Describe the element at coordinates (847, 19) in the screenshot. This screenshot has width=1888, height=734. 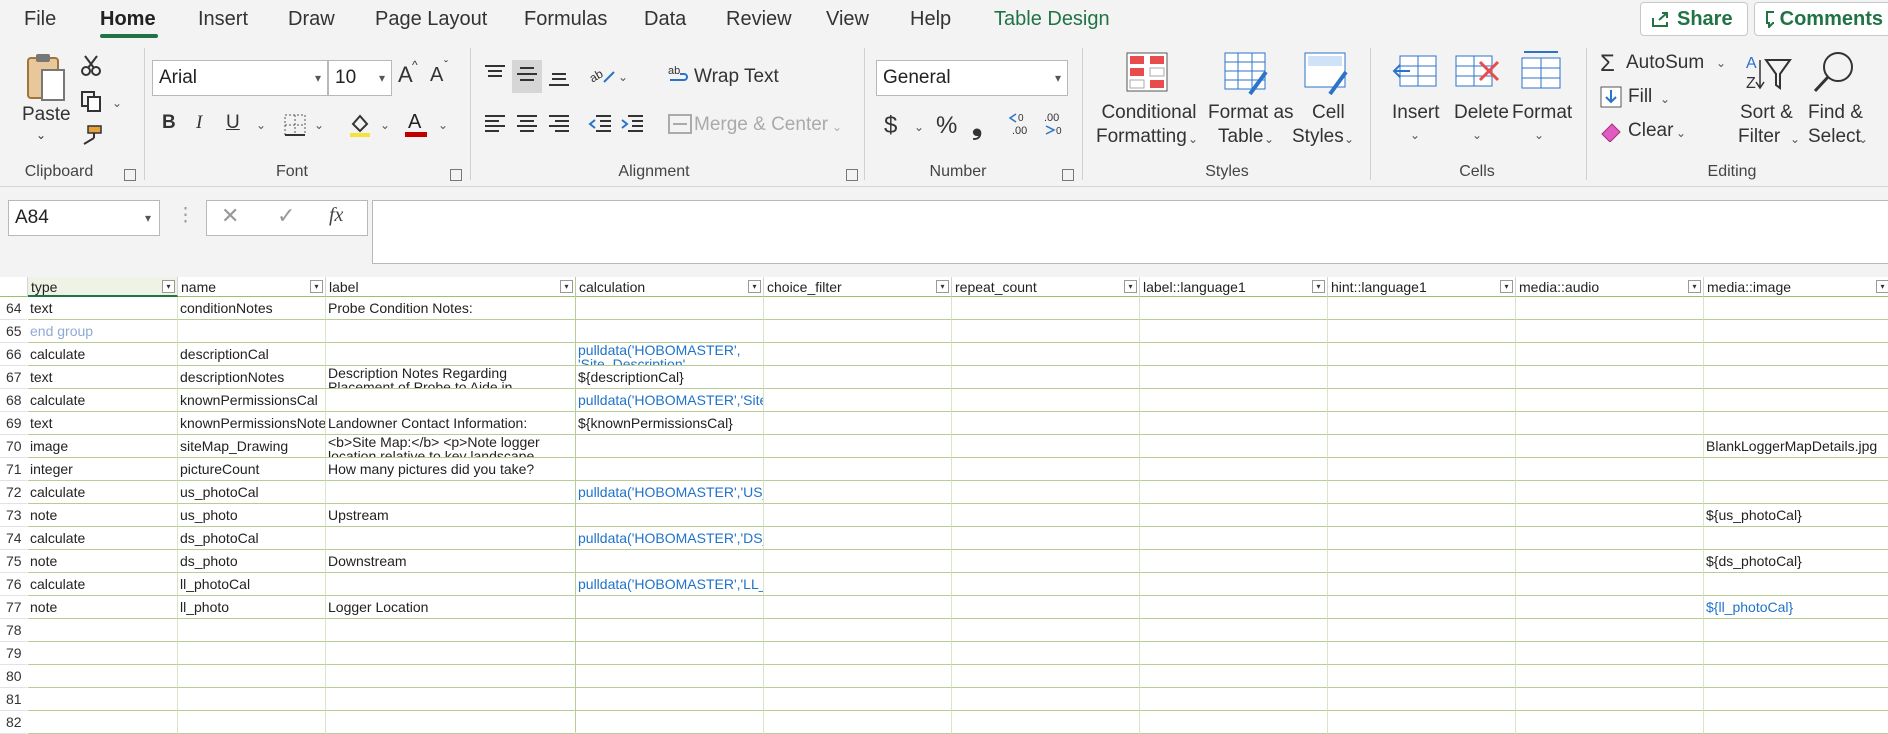
I see `tab-view: View` at that location.